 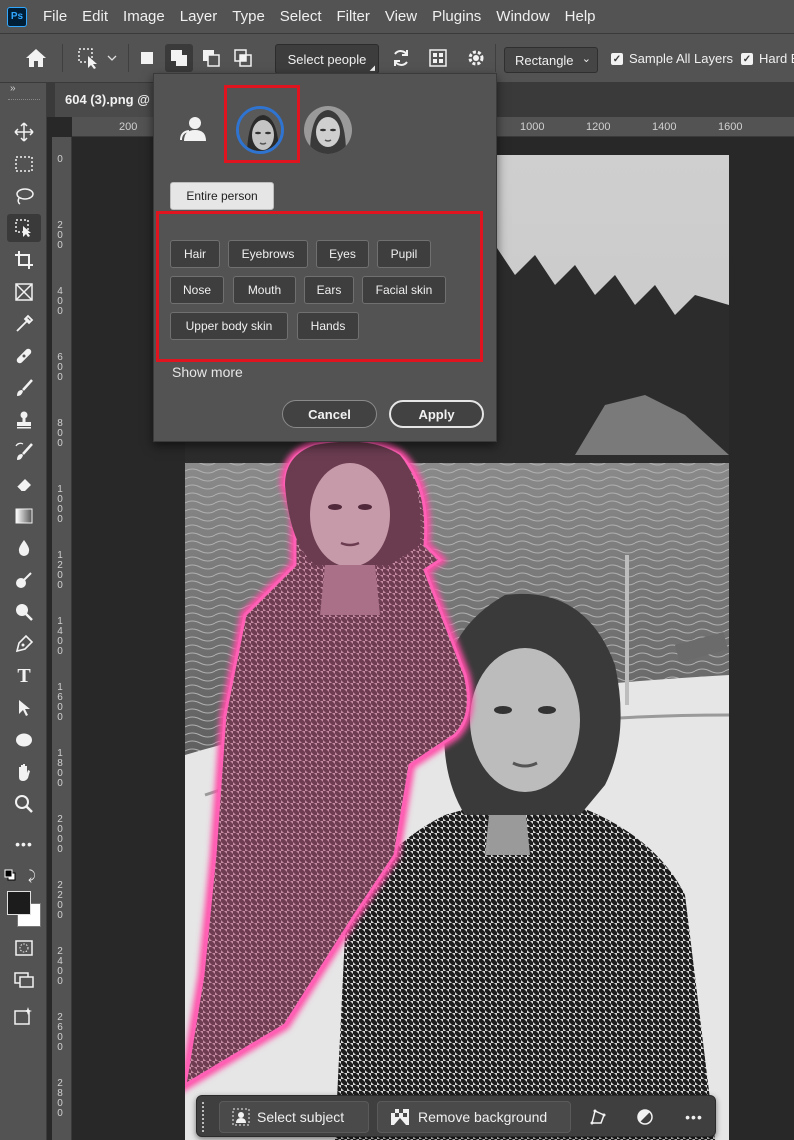 What do you see at coordinates (88, 58) in the screenshot?
I see `object-selection-preset-icon` at bounding box center [88, 58].